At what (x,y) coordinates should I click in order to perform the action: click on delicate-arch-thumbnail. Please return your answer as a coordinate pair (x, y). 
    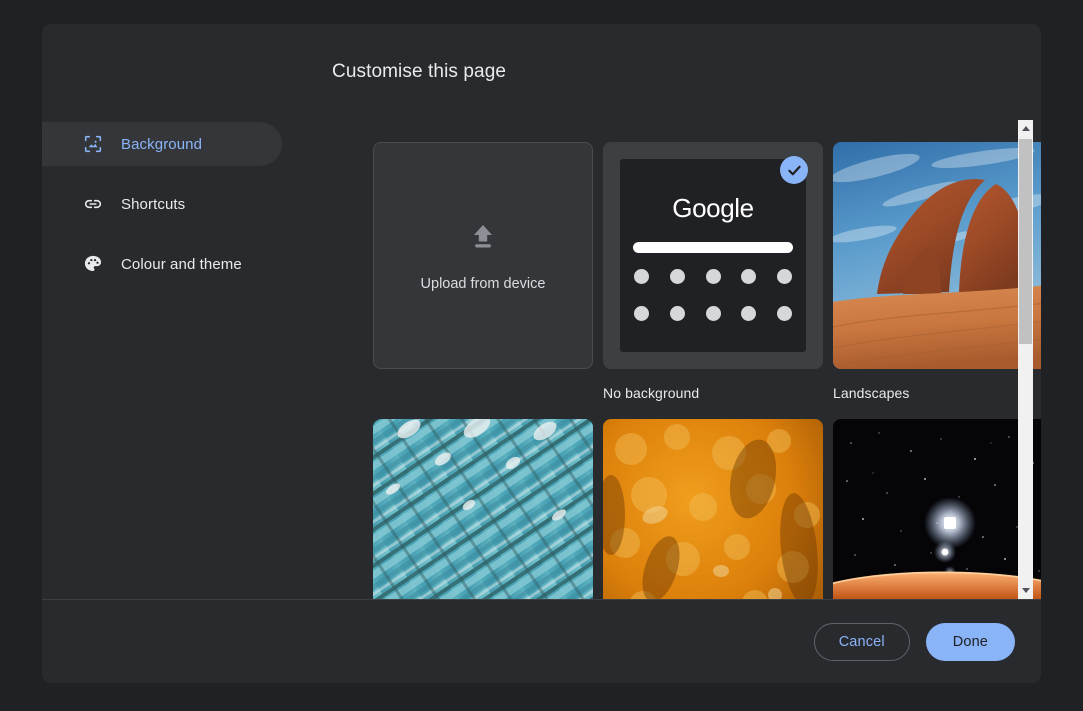
    Looking at the image, I should click on (937, 255).